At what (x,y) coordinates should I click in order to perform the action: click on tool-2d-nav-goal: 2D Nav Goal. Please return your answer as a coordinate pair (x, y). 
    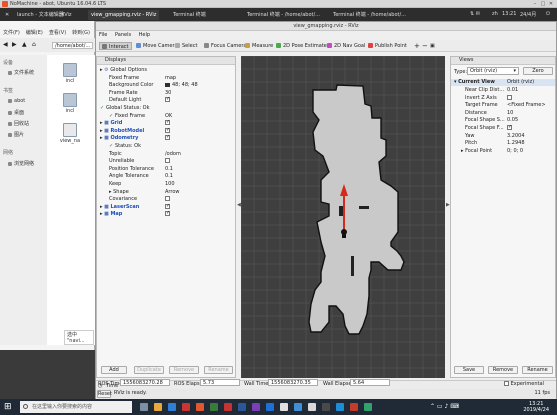
    Looking at the image, I should click on (346, 46).